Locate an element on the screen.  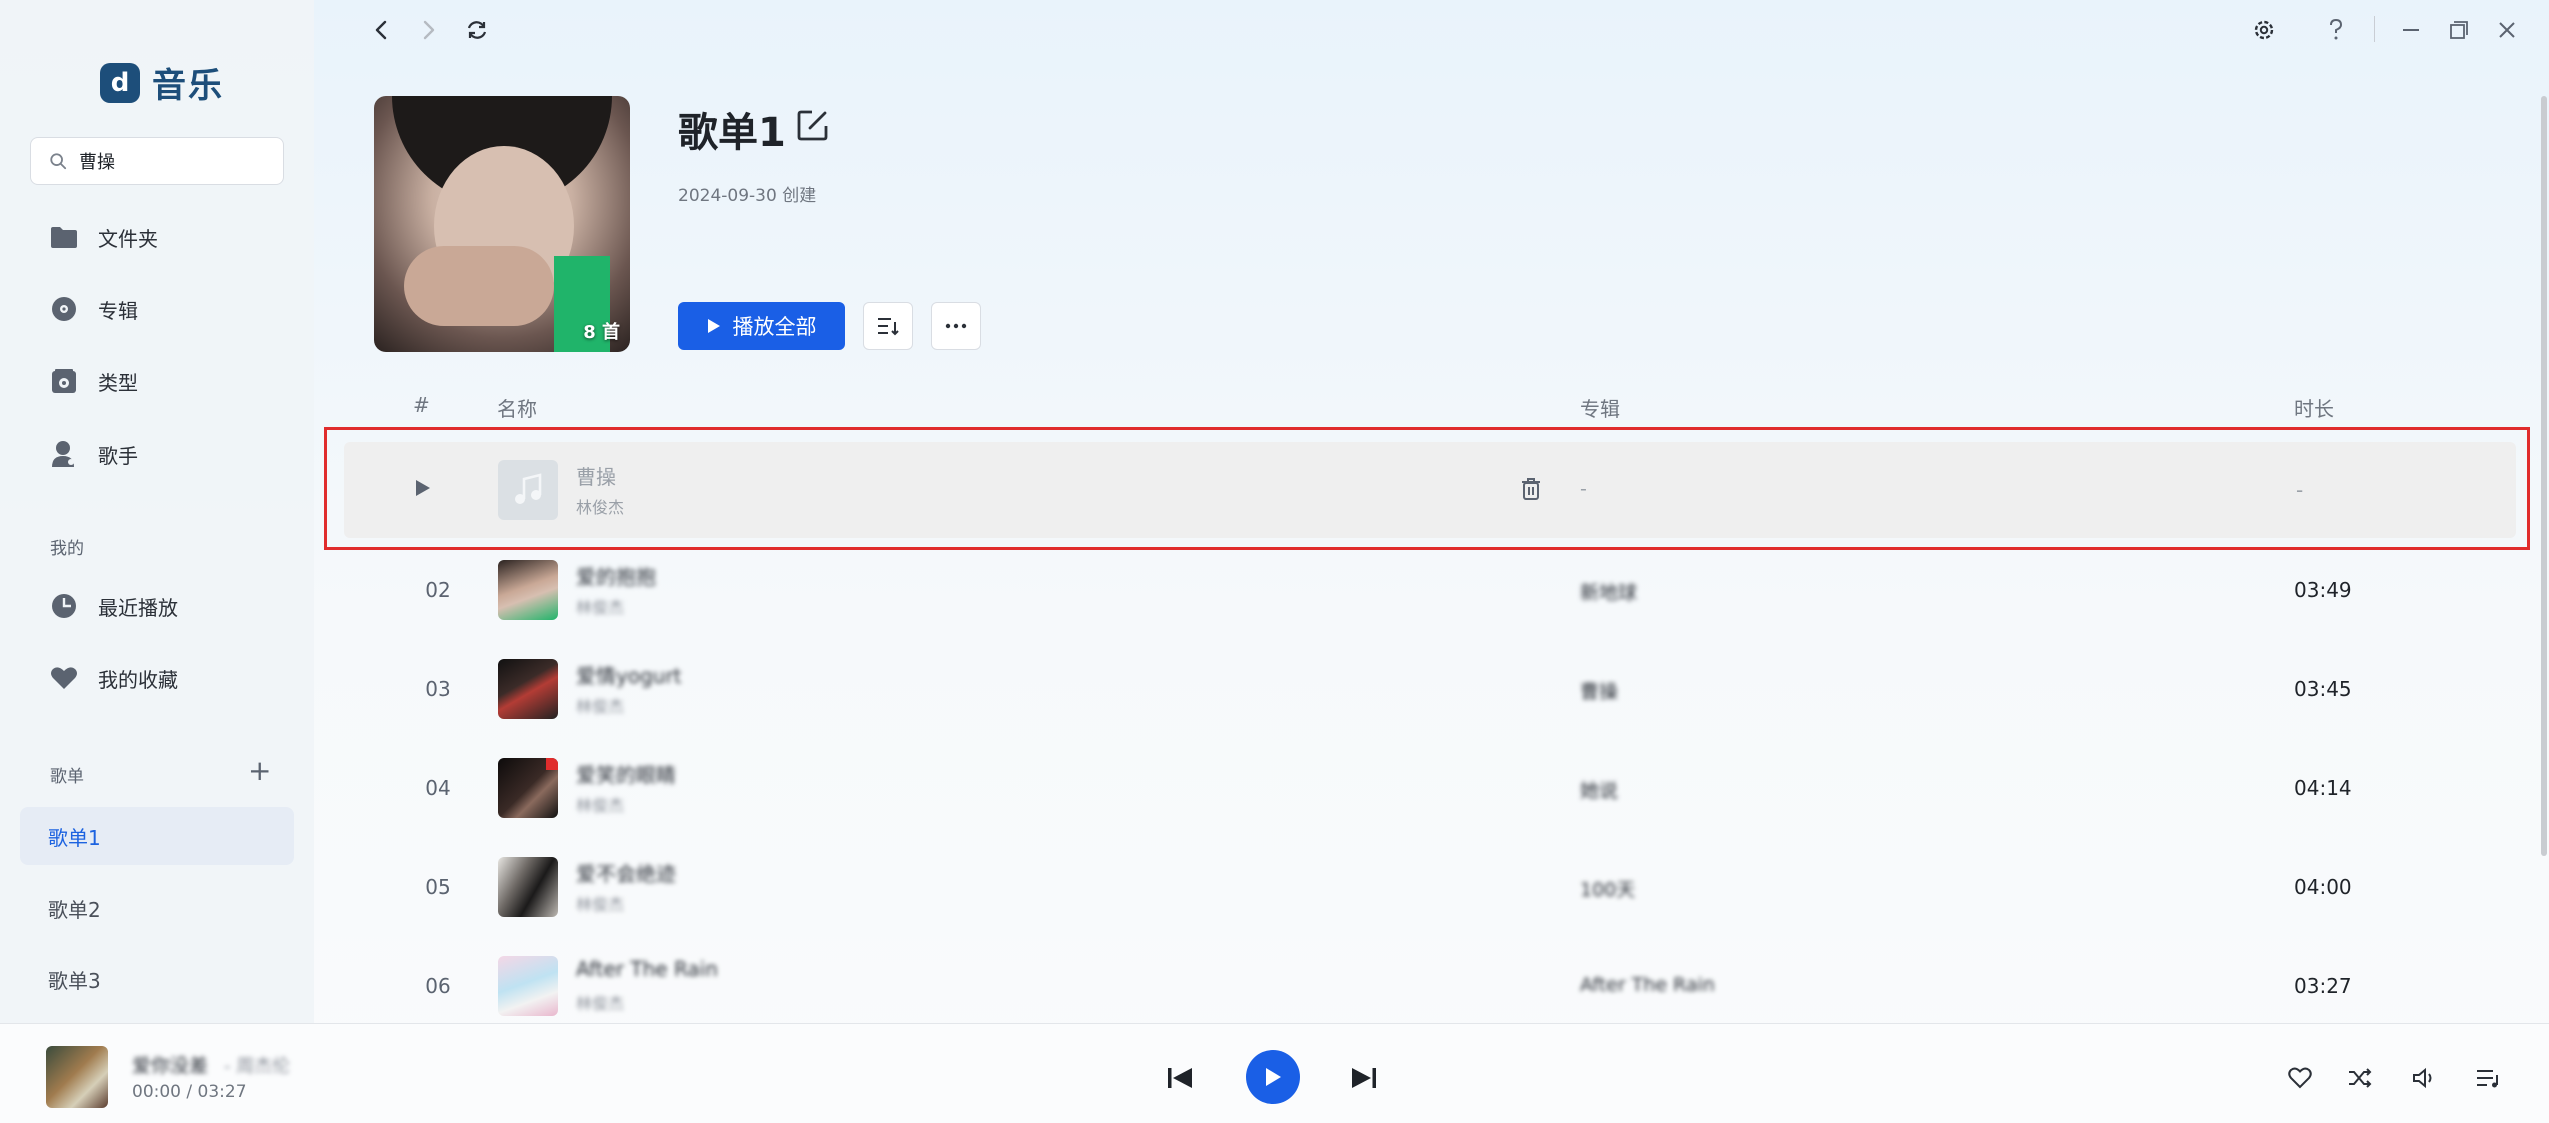
sidebar: d 音乐 文件夹 专辑 类型 歌手 我的 is located at coordinates (157, 511).